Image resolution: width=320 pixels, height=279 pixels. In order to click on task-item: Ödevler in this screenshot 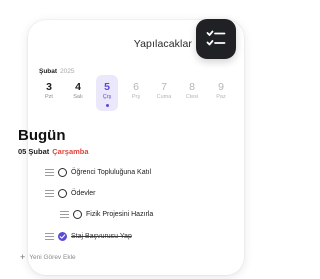, I will do `click(70, 193)`.